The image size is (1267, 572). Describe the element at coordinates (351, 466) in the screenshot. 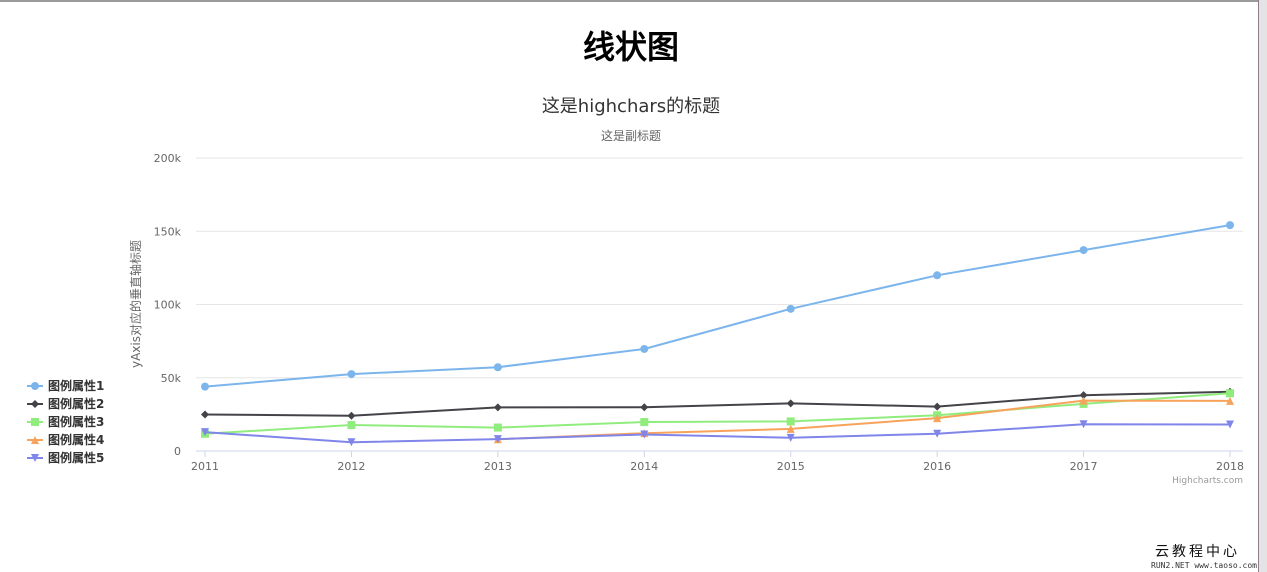

I see `x-tick-label: 2012` at that location.